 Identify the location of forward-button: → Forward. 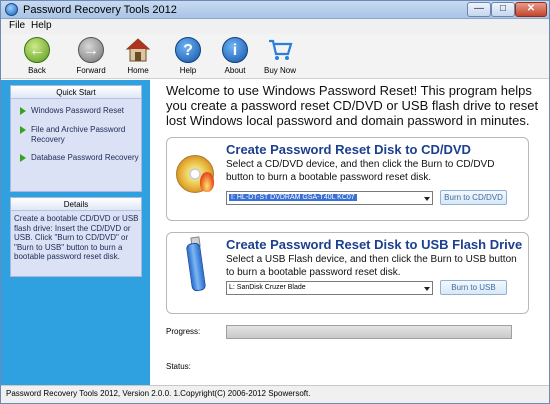
(91, 57).